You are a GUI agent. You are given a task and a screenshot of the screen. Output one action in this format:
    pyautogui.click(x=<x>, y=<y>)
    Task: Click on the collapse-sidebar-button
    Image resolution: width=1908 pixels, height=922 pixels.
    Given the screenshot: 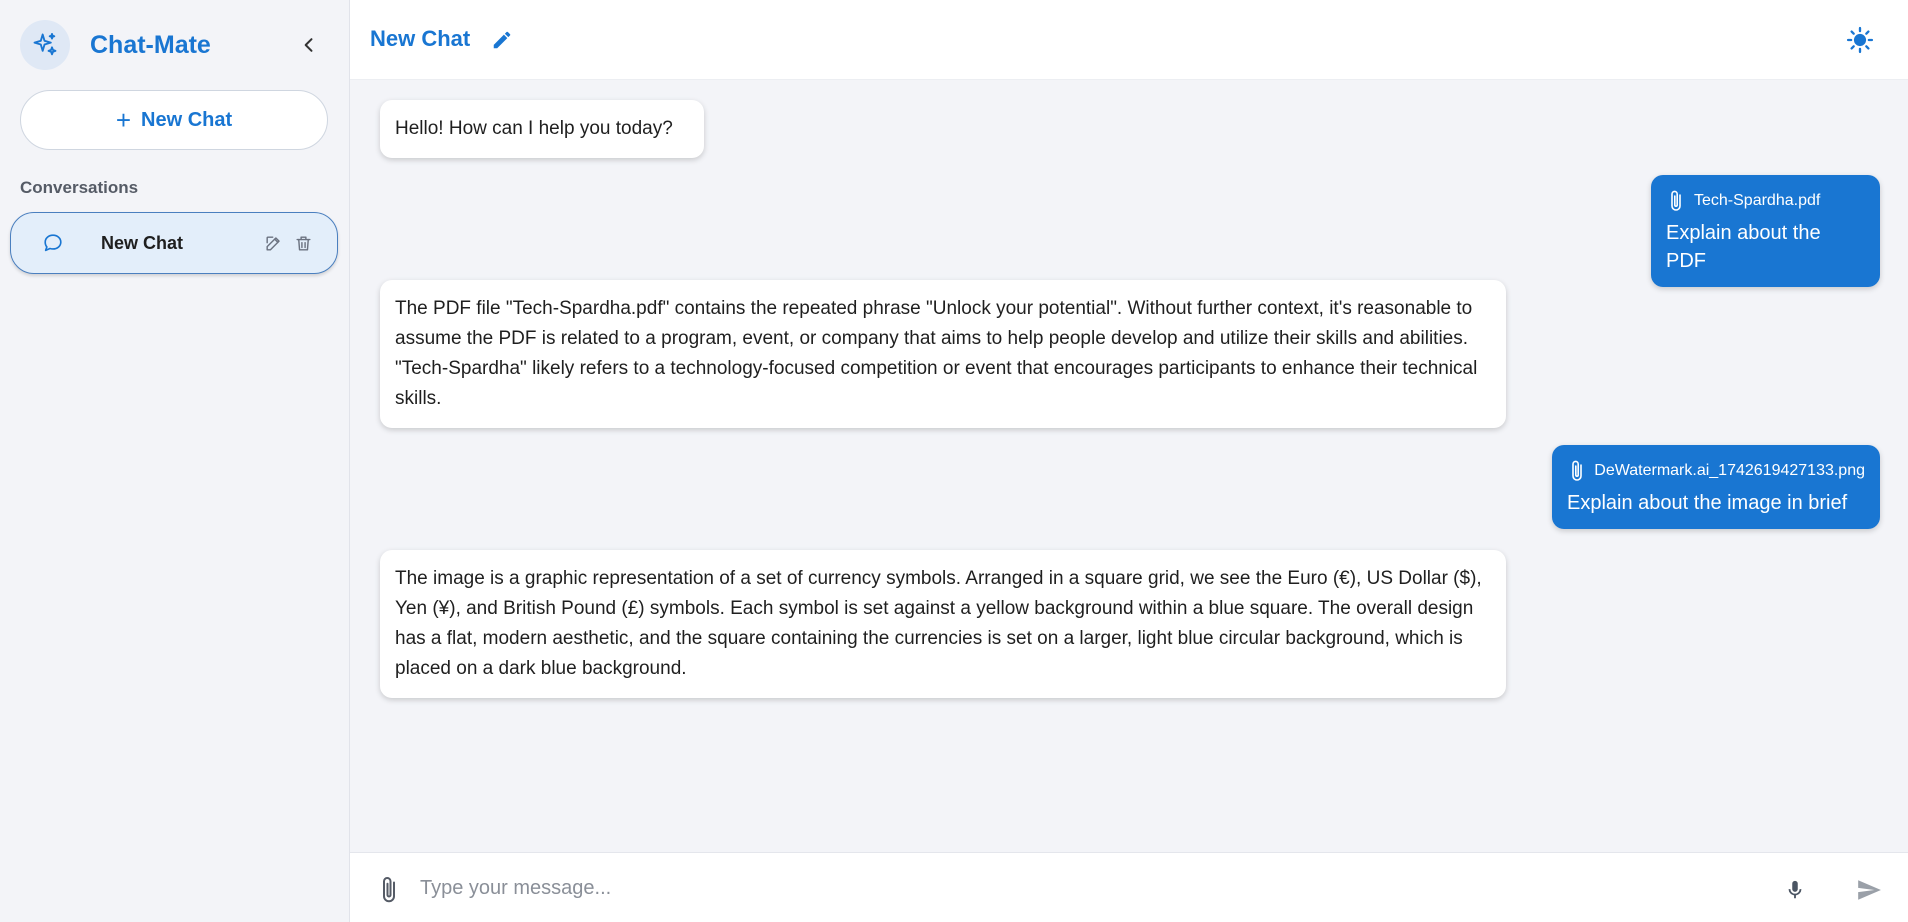 What is the action you would take?
    pyautogui.click(x=309, y=45)
    